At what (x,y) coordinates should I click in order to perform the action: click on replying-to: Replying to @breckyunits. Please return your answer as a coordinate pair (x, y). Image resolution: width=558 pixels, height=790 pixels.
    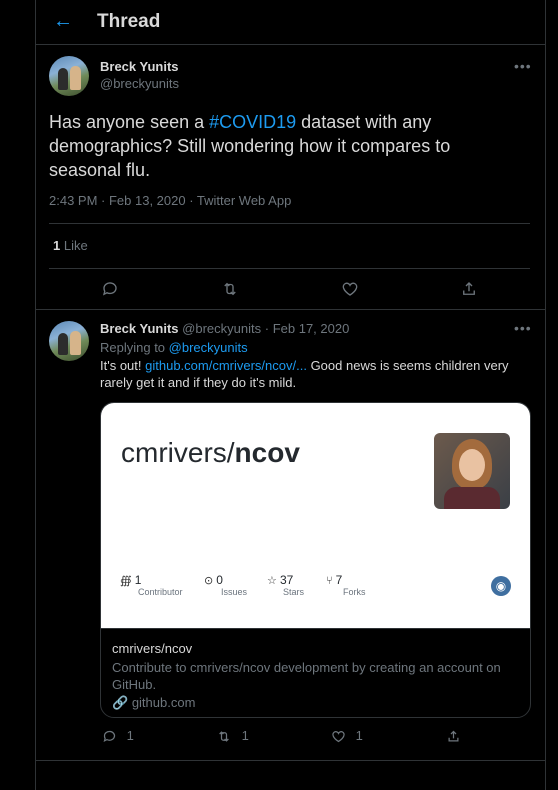
    Looking at the image, I should click on (174, 347).